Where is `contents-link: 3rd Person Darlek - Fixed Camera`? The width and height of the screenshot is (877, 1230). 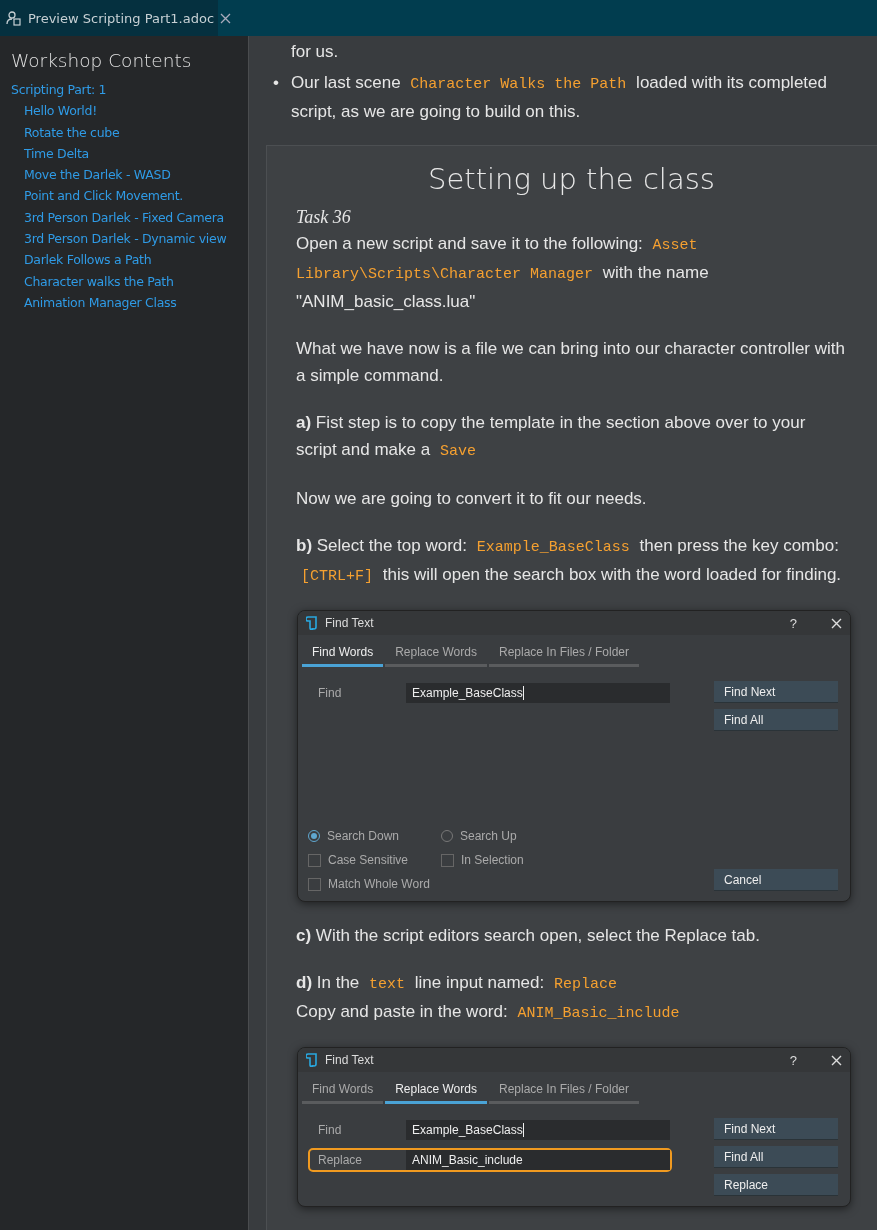
contents-link: 3rd Person Darlek - Fixed Camera is located at coordinates (124, 218).